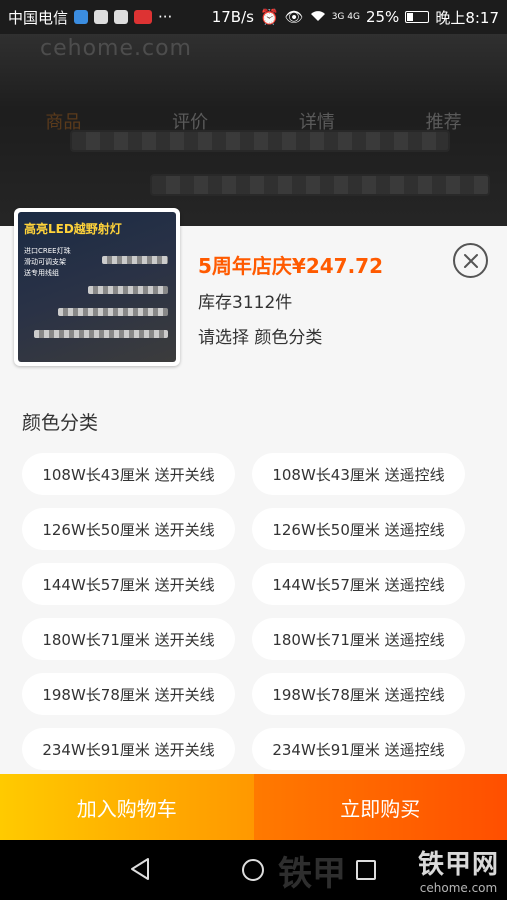  I want to click on more-notifications-icon: ···, so click(165, 17).